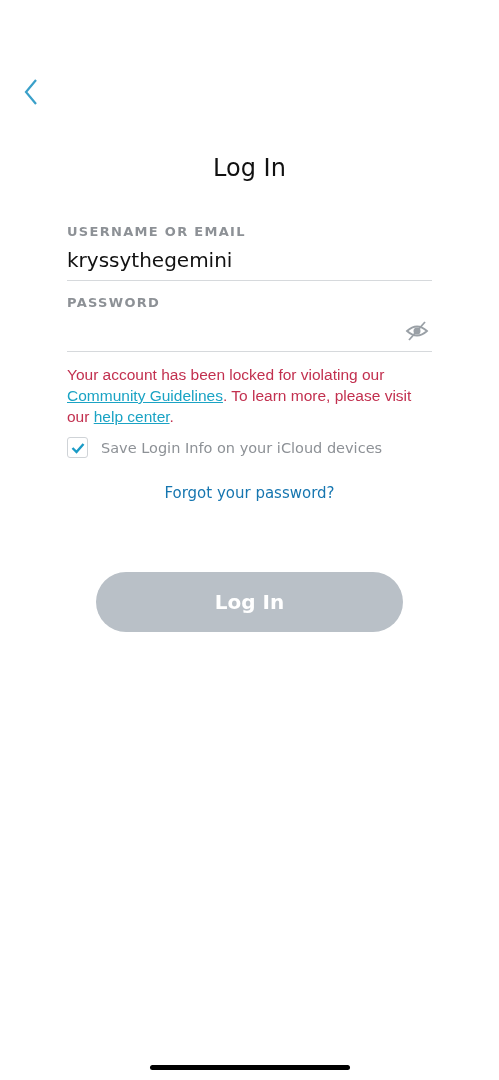 The height and width of the screenshot is (1080, 499). I want to click on save-login-label: Save Login Info on your iCloud devices, so click(242, 447).